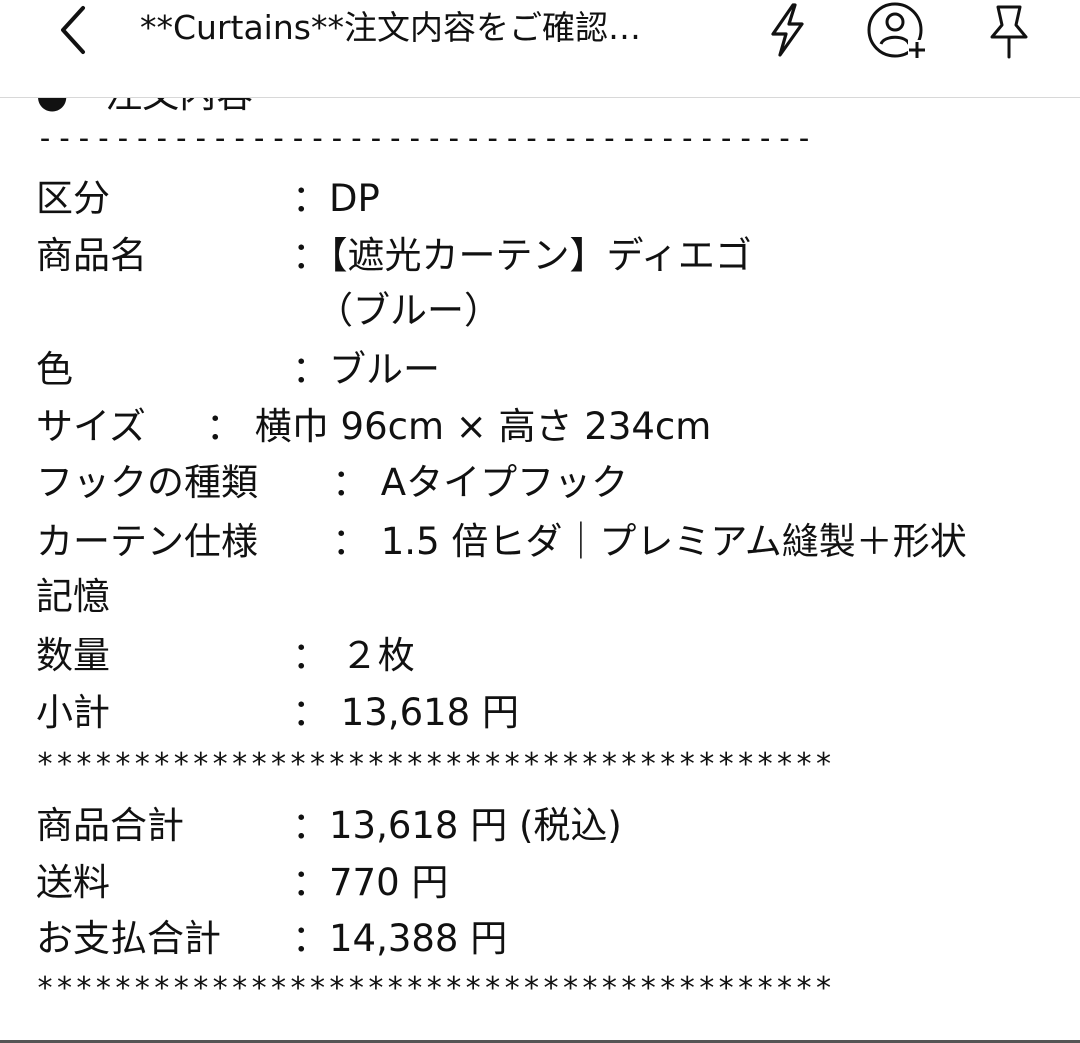 This screenshot has height=1043, width=1080. I want to click on shipping-value: ：770 円, so click(370, 882).